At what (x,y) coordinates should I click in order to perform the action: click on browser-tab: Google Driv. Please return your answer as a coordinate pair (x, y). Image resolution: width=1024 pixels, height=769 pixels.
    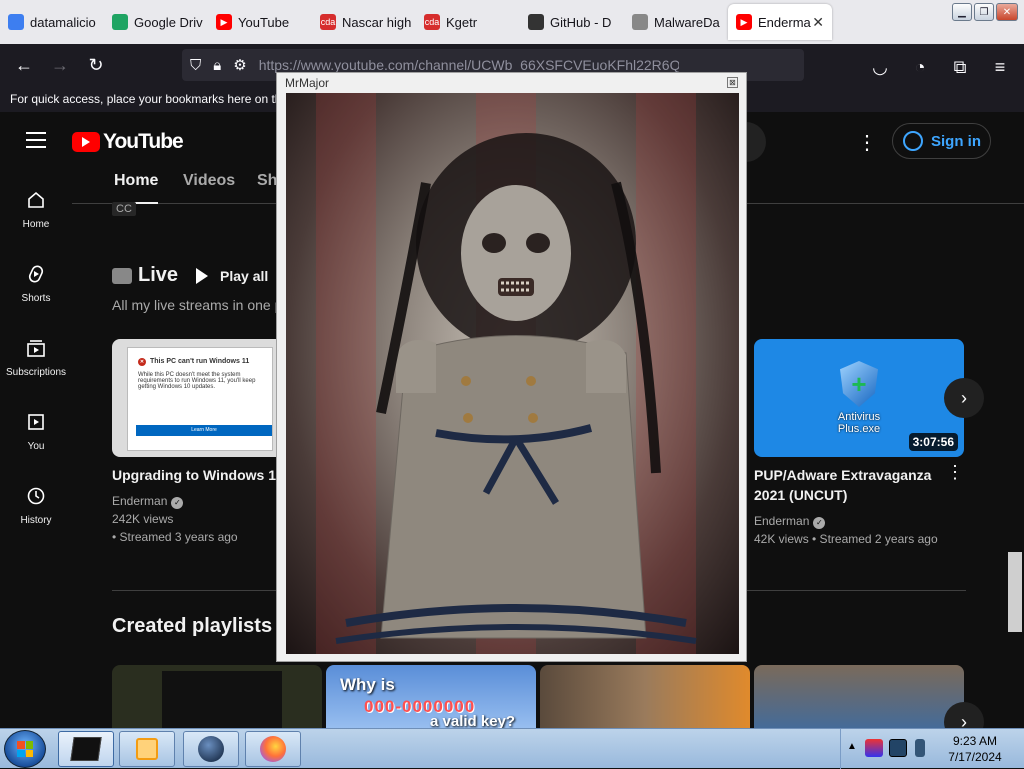
    Looking at the image, I should click on (156, 22).